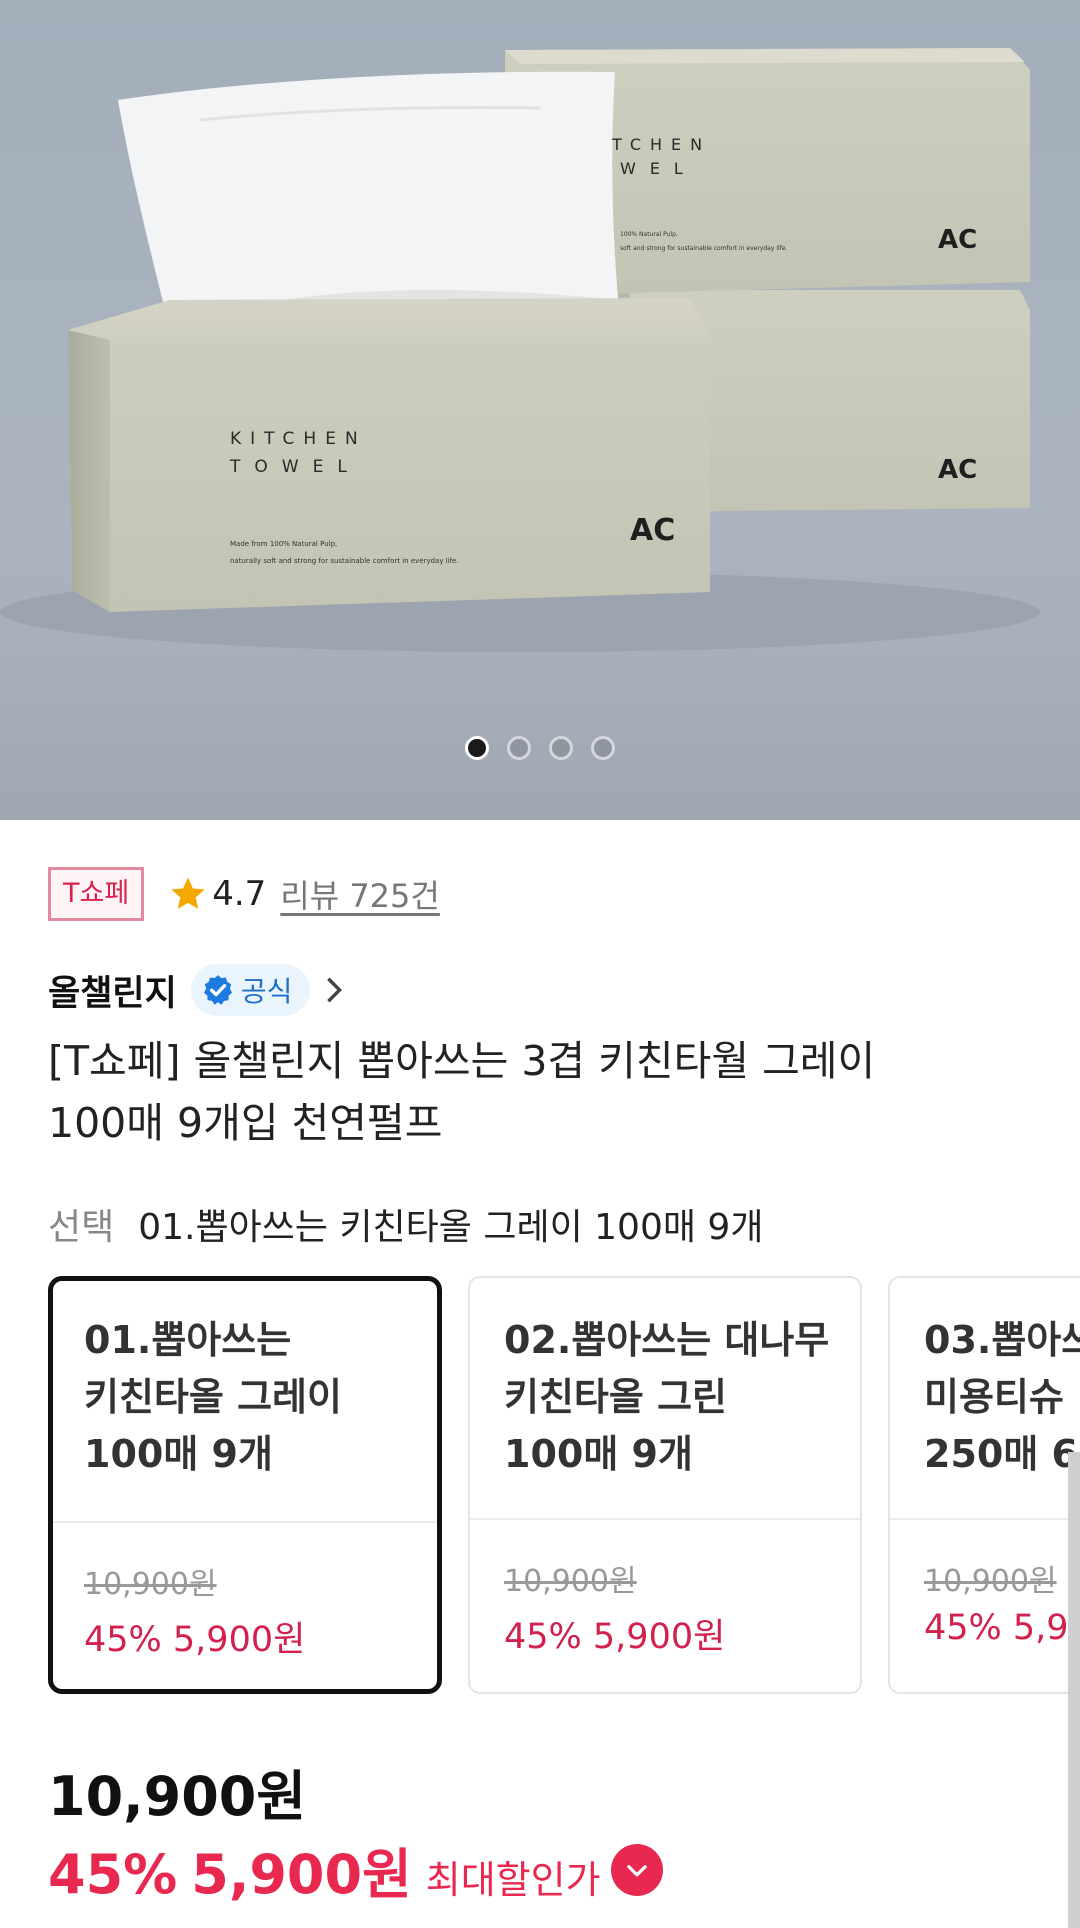 The width and height of the screenshot is (1080, 1928). I want to click on star-icon, so click(188, 893).